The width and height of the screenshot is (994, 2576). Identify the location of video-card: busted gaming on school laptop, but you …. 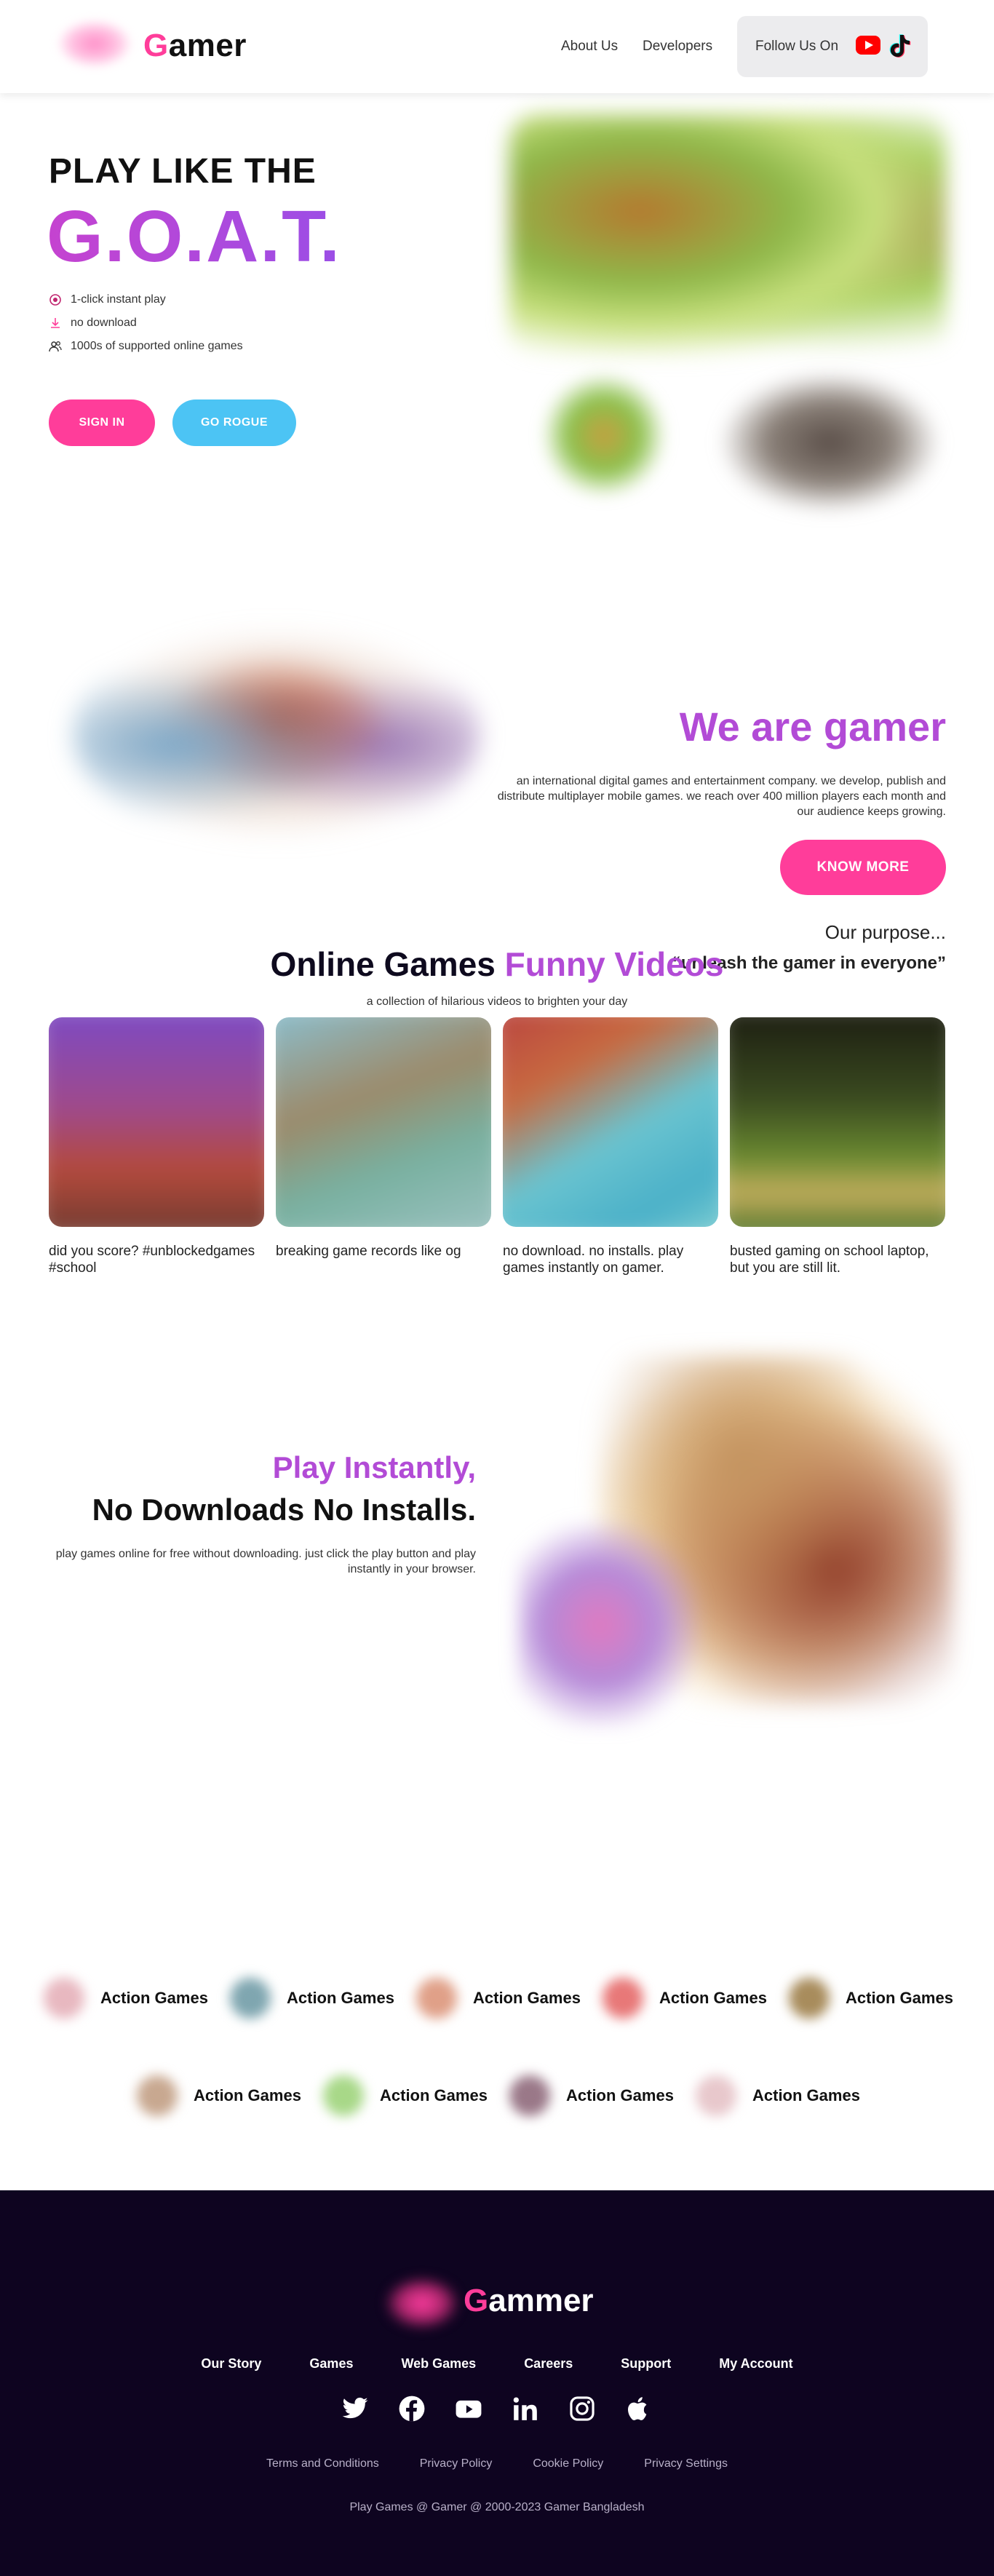
(838, 1146).